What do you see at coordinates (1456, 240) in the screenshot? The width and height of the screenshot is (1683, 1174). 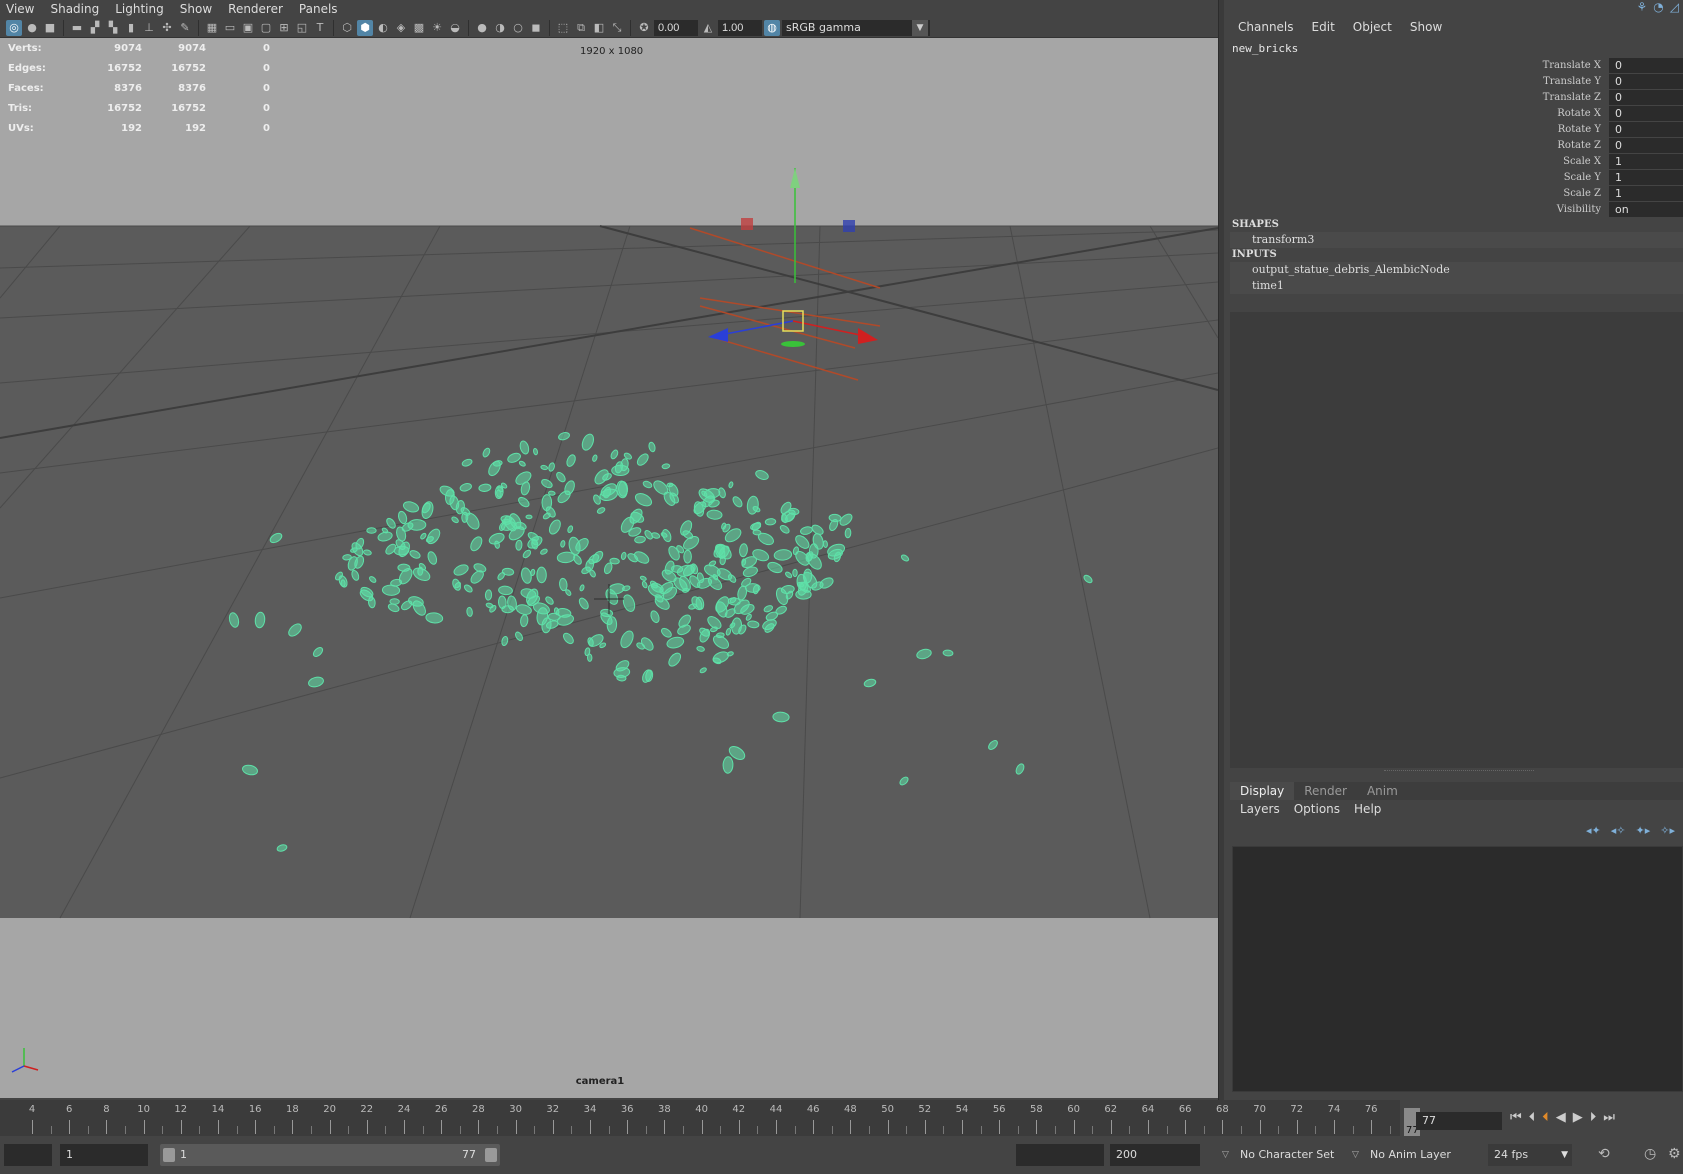 I see `shape-item: transform3` at bounding box center [1456, 240].